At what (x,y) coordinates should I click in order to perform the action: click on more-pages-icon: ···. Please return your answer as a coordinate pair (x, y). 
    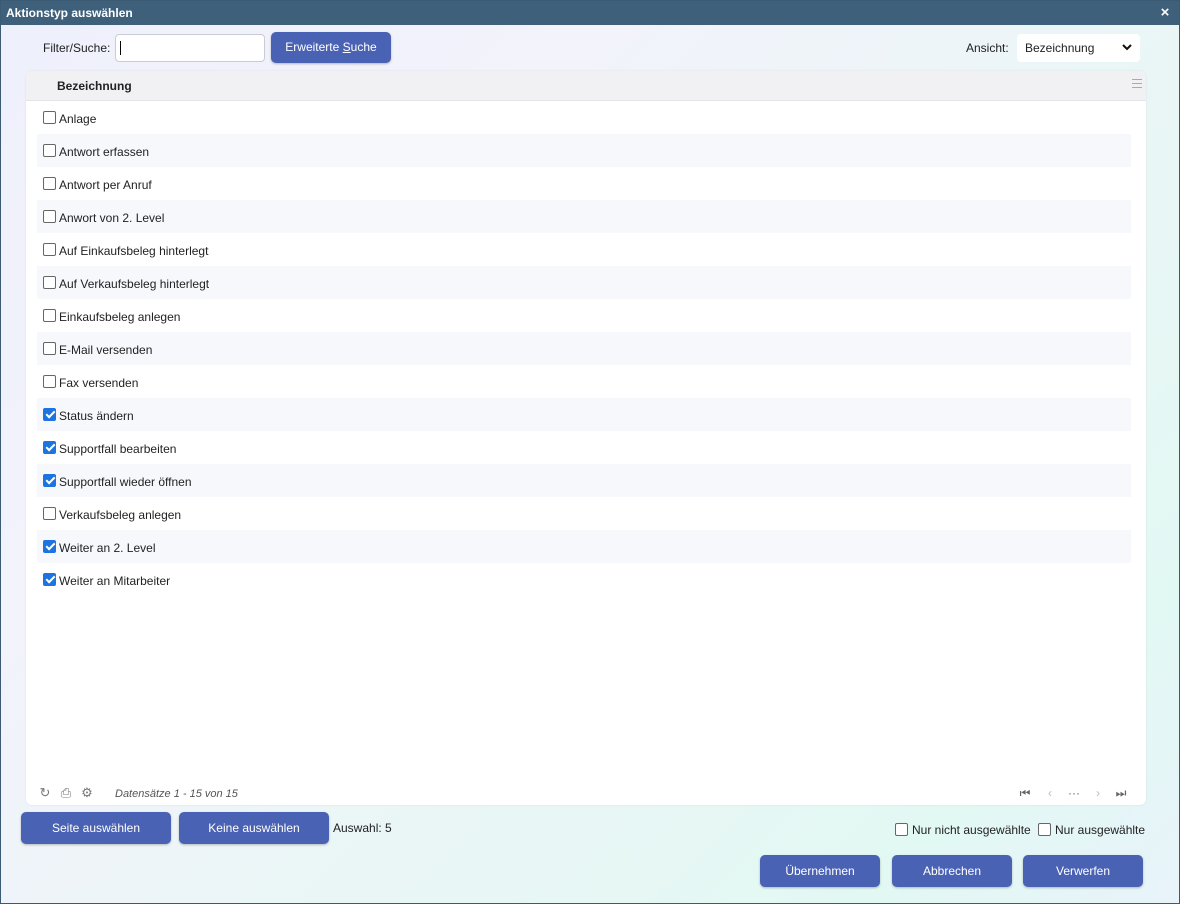
    Looking at the image, I should click on (1074, 793).